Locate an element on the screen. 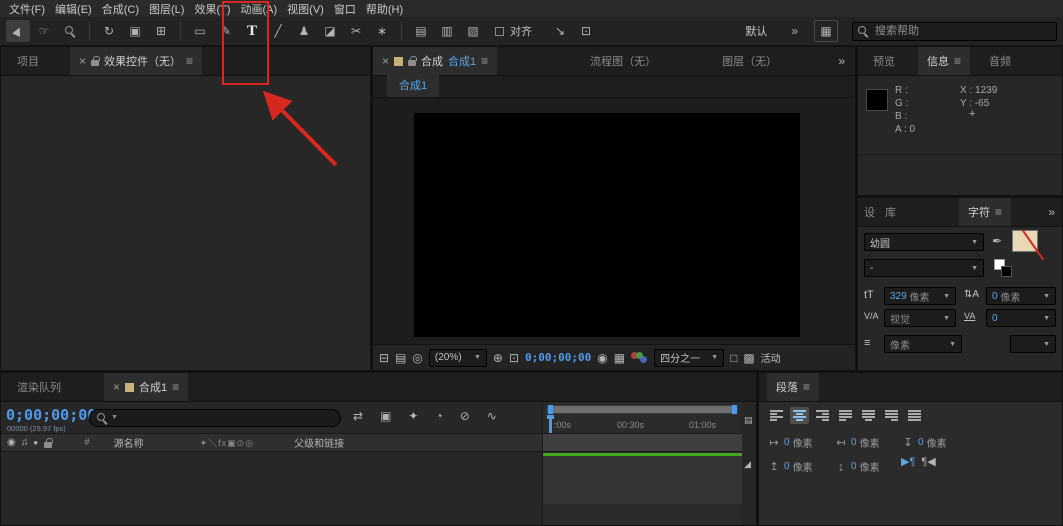 This screenshot has height=526, width=1063. video-column-icon: ◉ is located at coordinates (11, 442).